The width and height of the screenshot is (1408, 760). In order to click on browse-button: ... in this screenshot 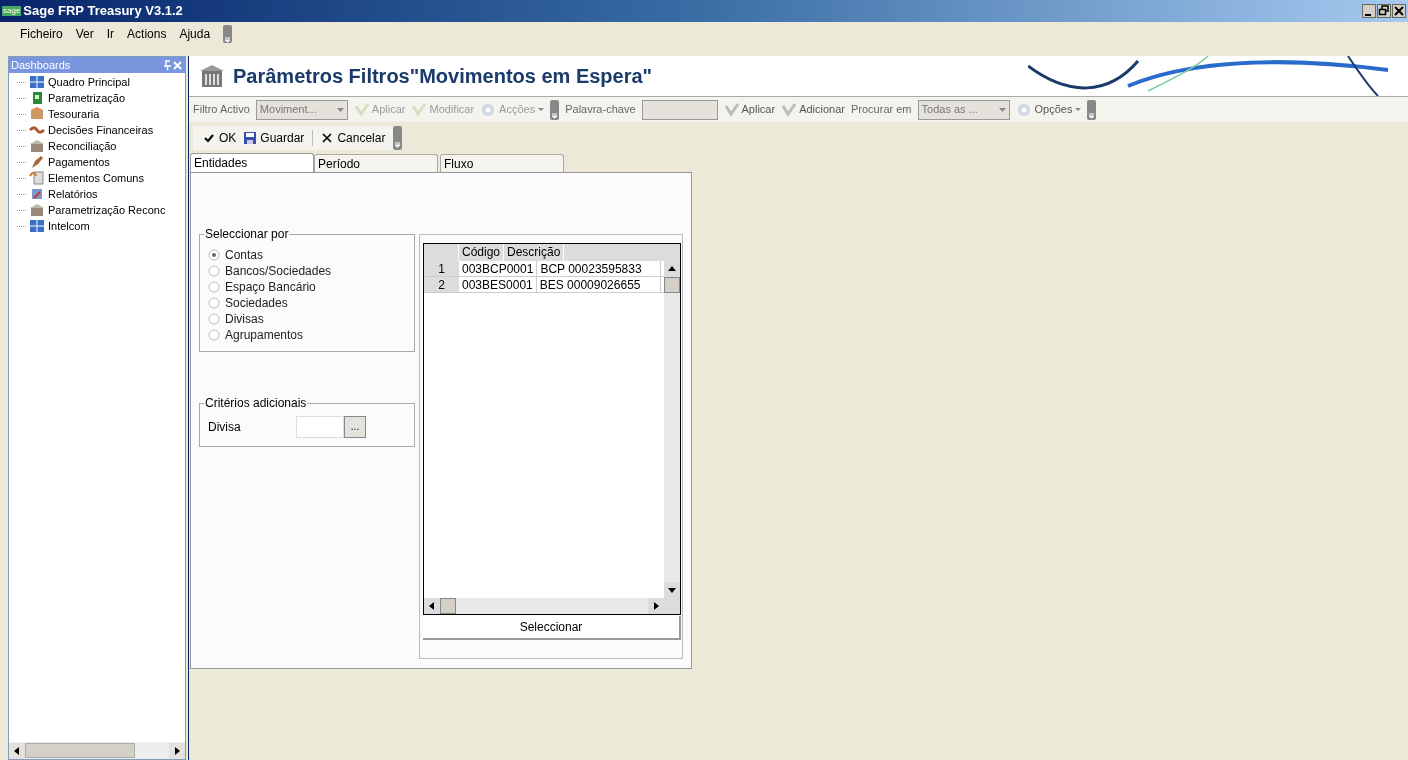, I will do `click(355, 427)`.